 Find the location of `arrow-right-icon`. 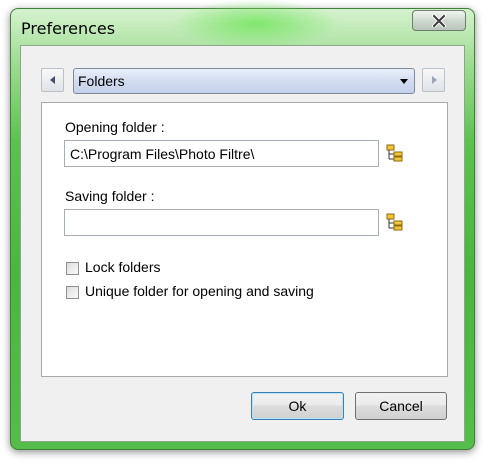

arrow-right-icon is located at coordinates (434, 80).